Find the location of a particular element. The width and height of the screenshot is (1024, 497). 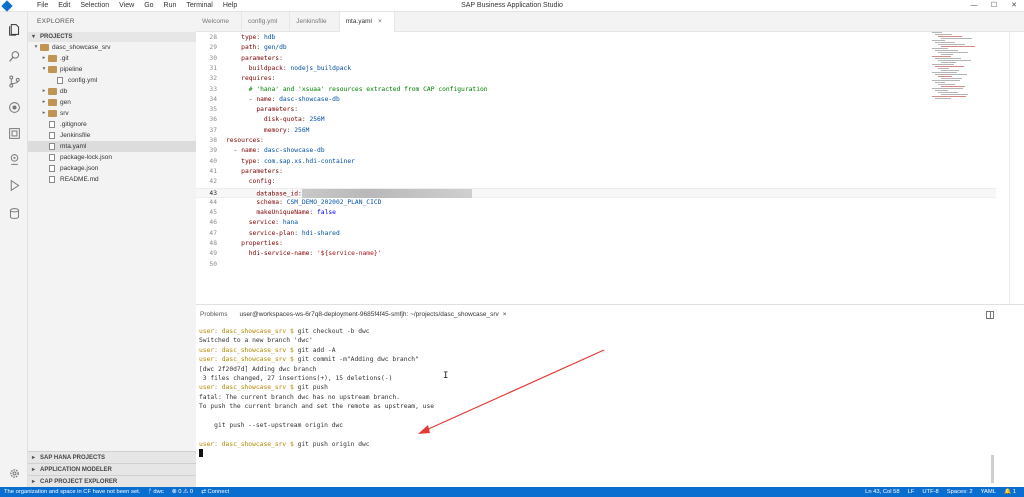

menu-item-run: Run is located at coordinates (170, 6).